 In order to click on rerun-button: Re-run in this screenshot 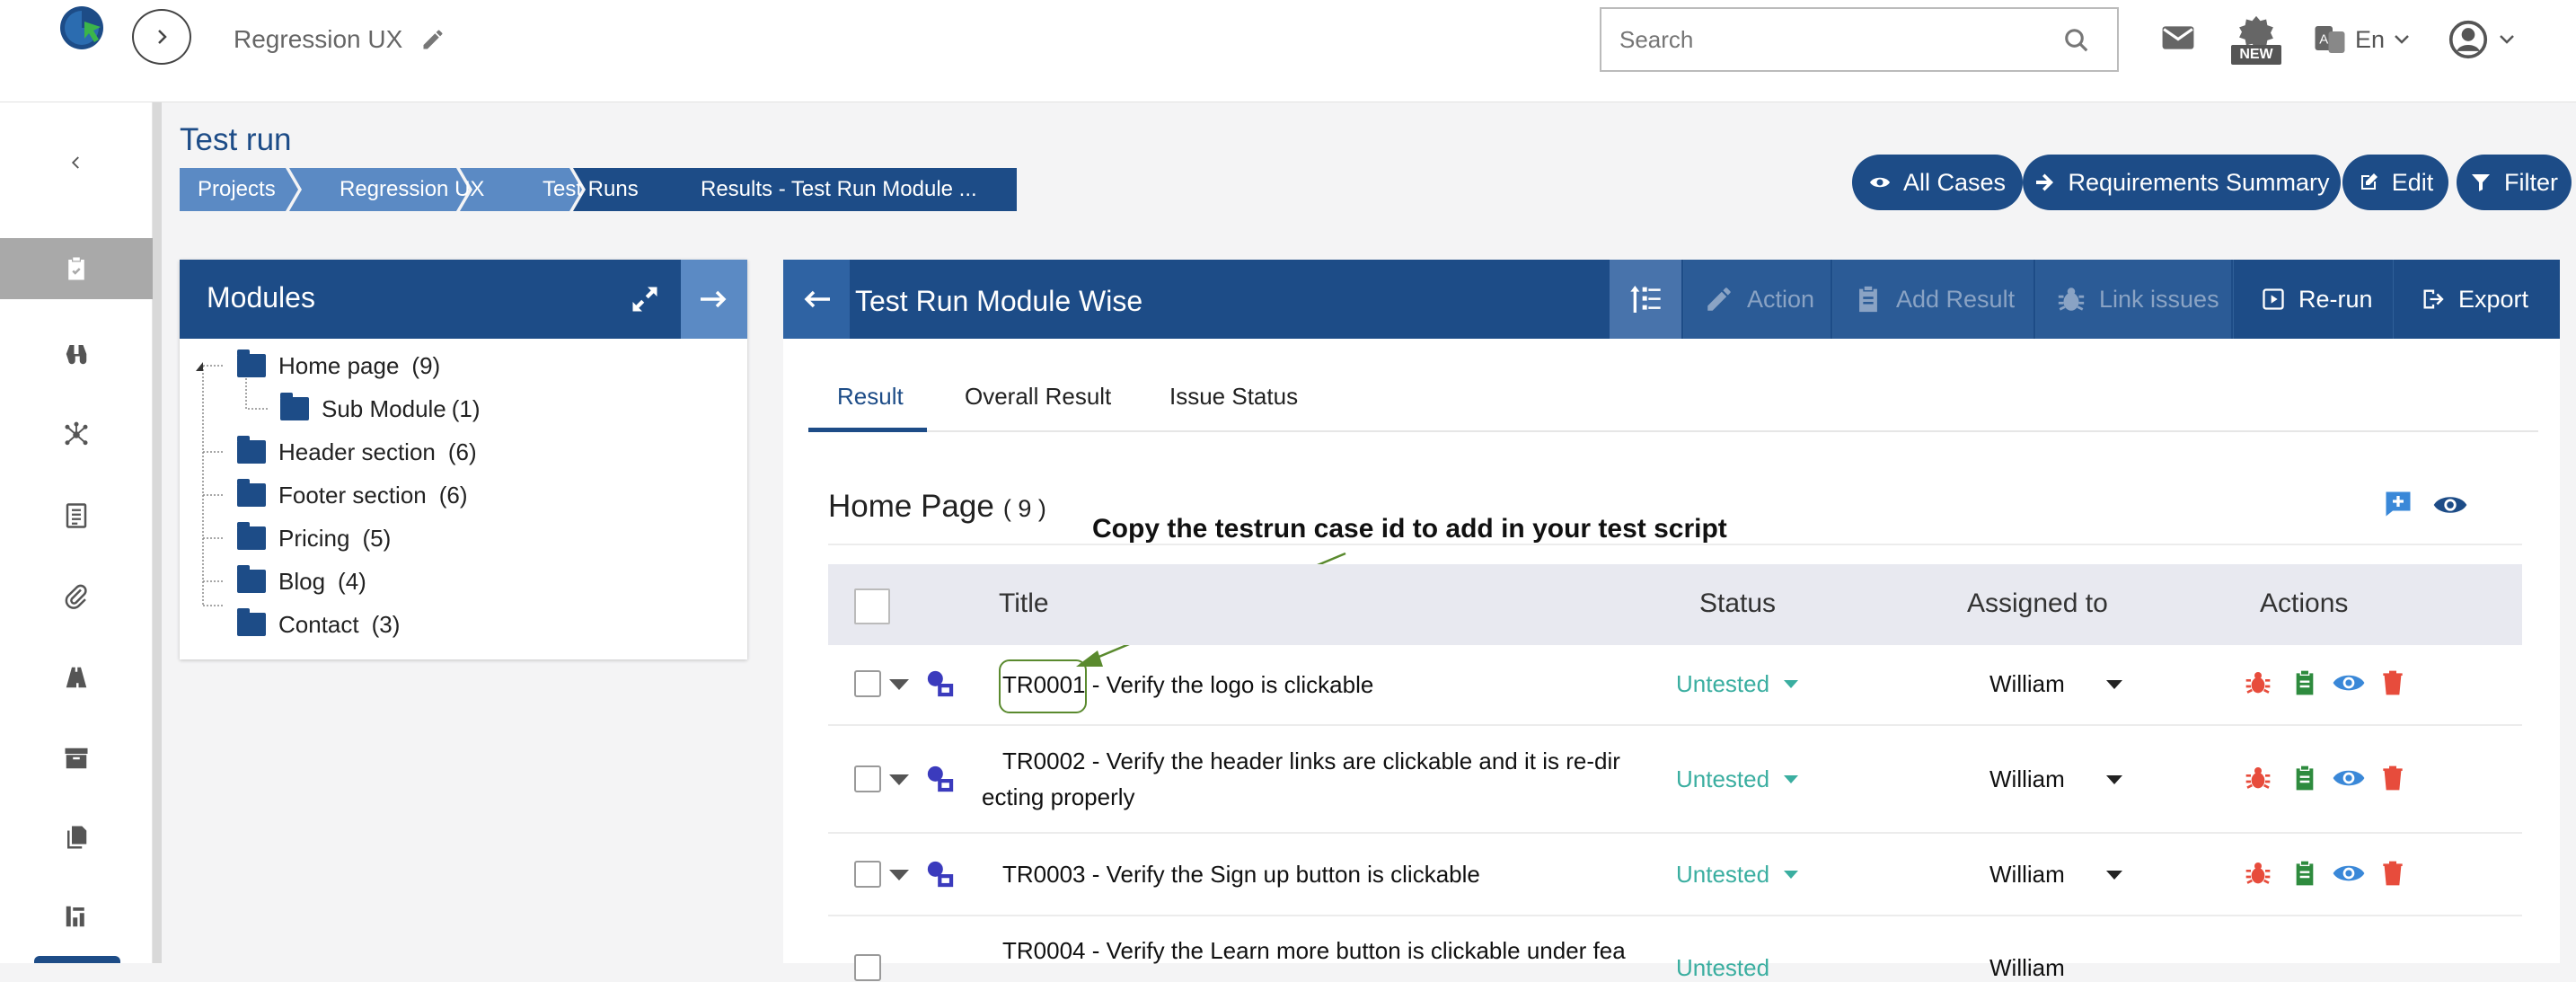, I will do `click(2312, 300)`.